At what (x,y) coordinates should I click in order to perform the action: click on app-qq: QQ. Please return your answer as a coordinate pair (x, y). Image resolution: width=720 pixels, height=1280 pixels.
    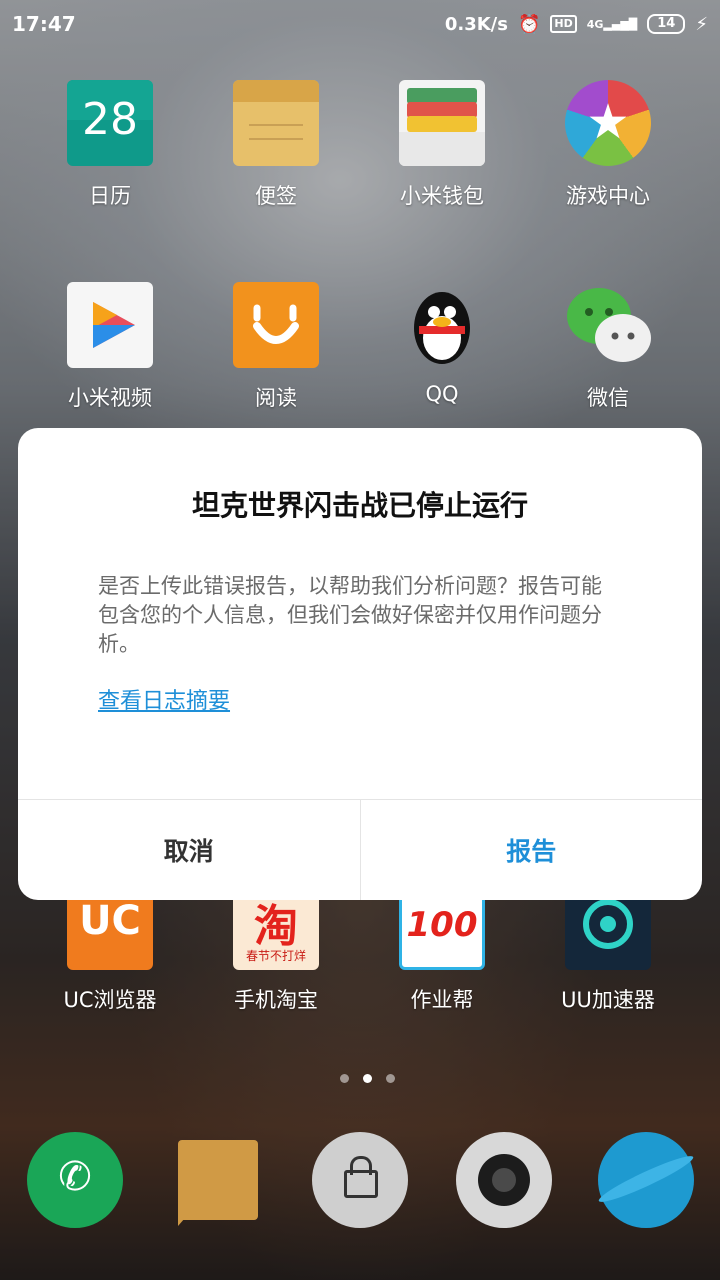
    Looking at the image, I should click on (442, 344).